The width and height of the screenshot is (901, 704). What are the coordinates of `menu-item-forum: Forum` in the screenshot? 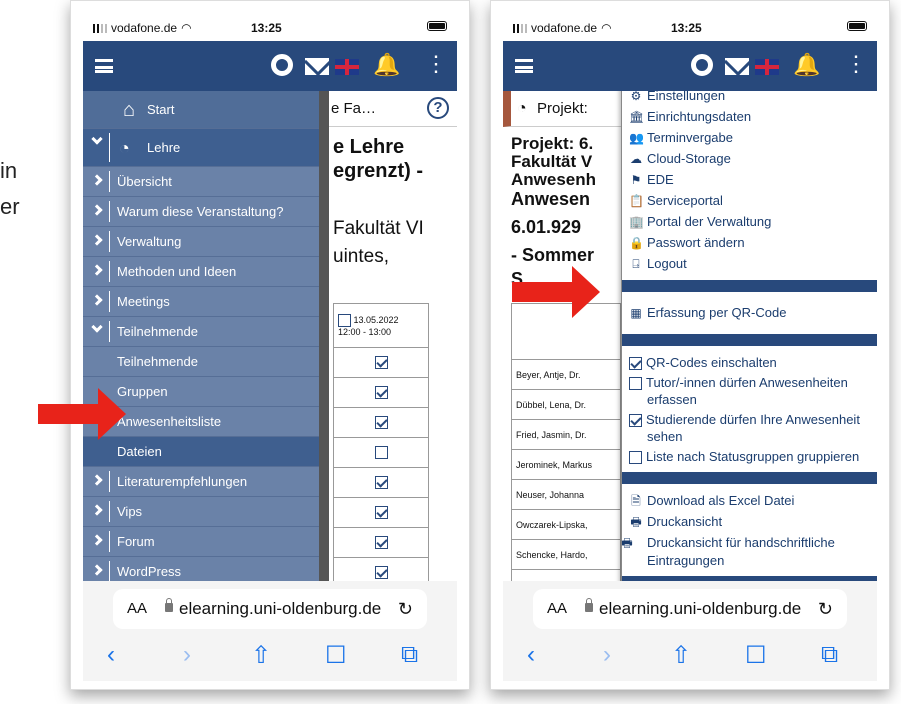 It's located at (201, 542).